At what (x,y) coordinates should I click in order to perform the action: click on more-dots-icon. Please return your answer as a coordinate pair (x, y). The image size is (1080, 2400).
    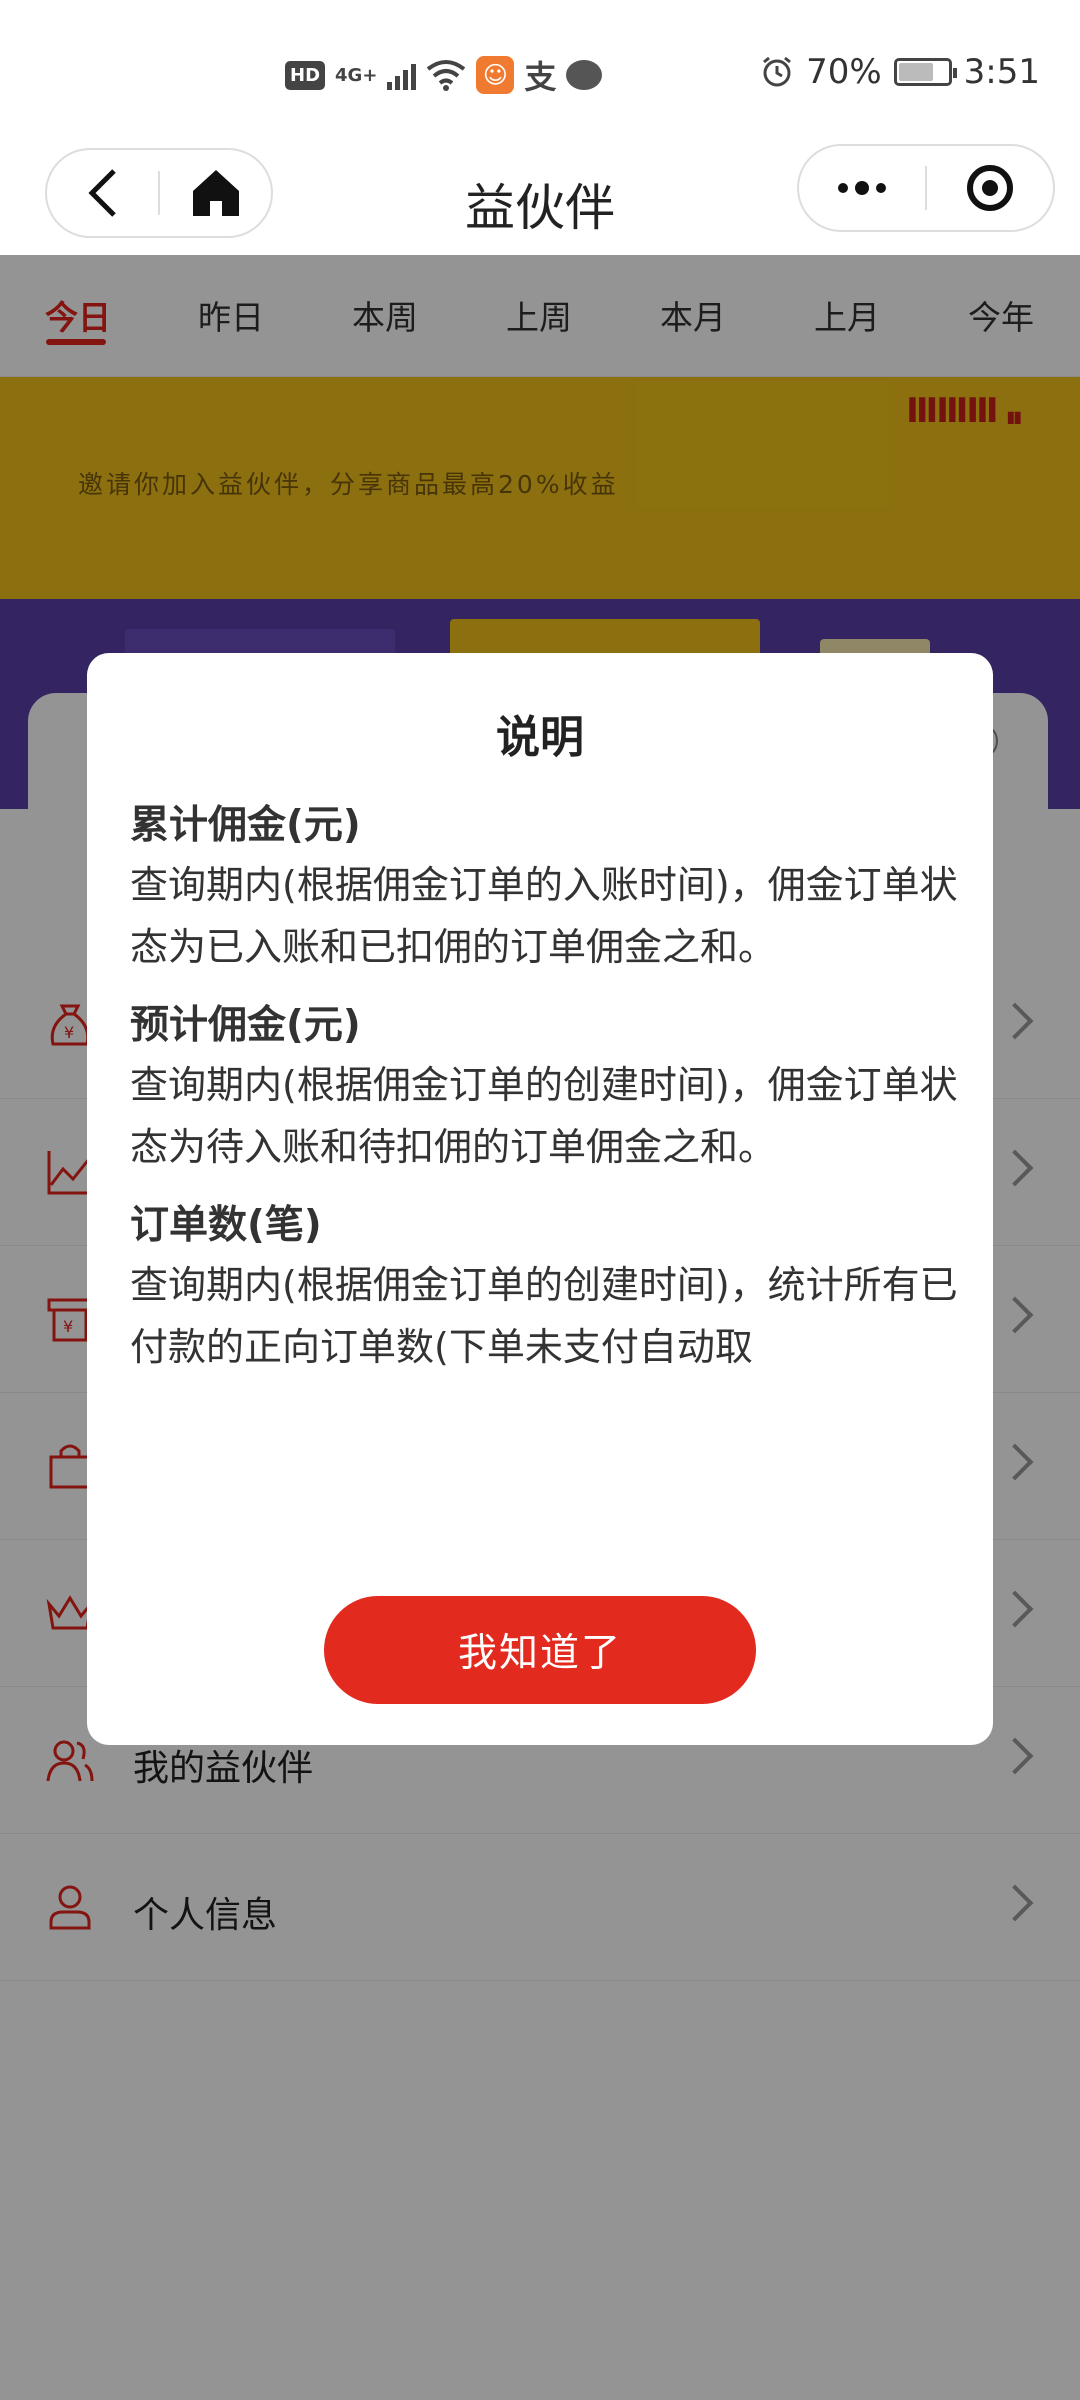
    Looking at the image, I should click on (862, 188).